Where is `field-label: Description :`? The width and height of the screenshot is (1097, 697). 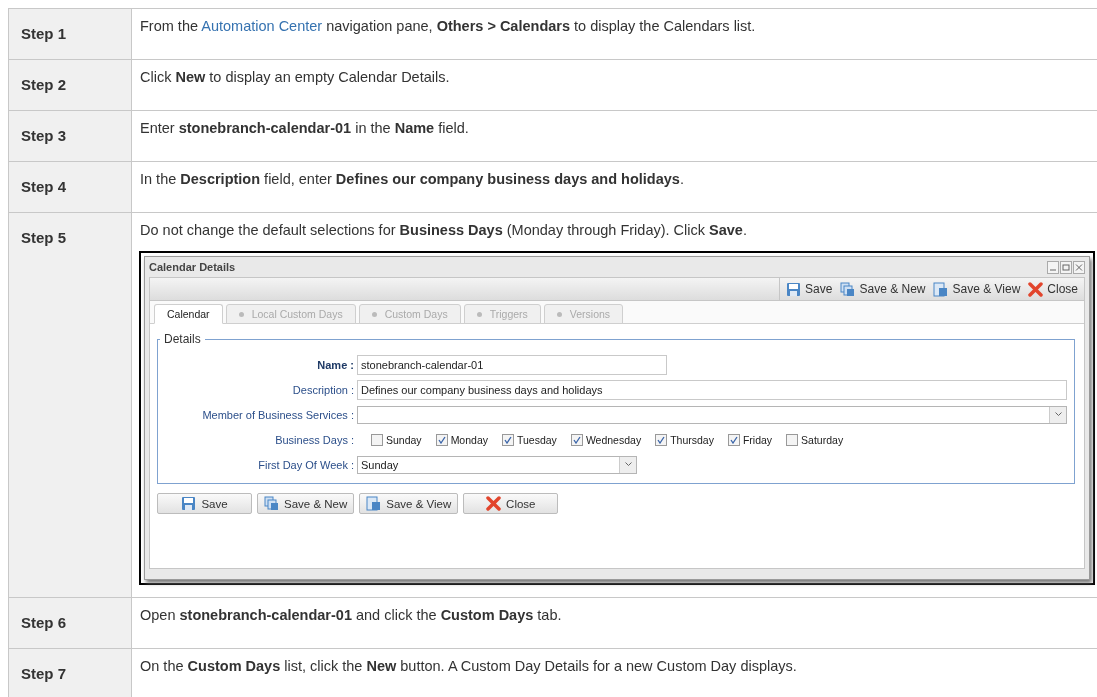
field-label: Description : is located at coordinates (323, 390).